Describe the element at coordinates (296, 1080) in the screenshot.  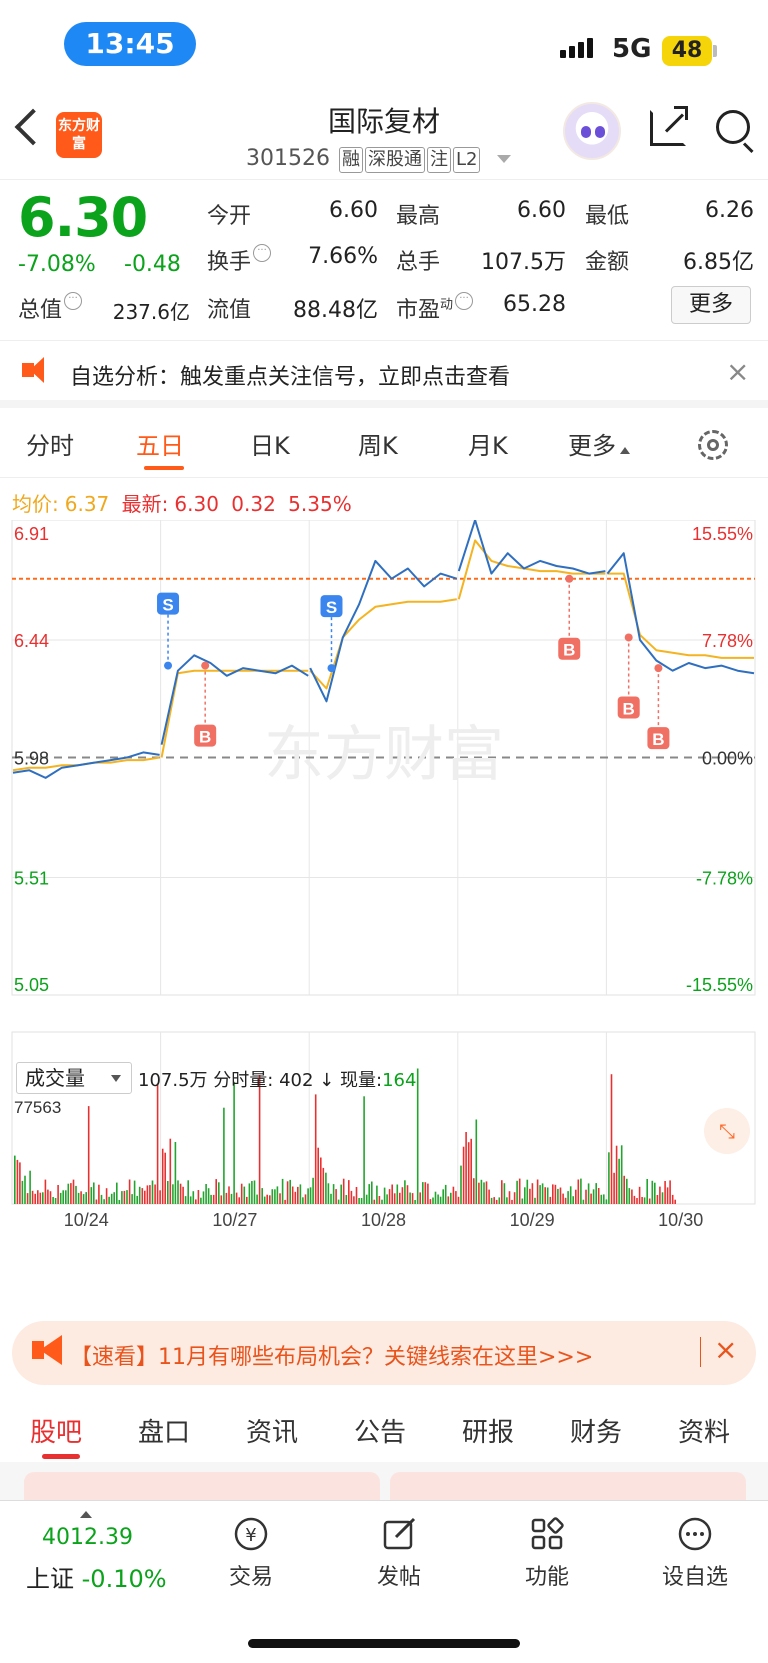
I see `tick-volume: 402` at that location.